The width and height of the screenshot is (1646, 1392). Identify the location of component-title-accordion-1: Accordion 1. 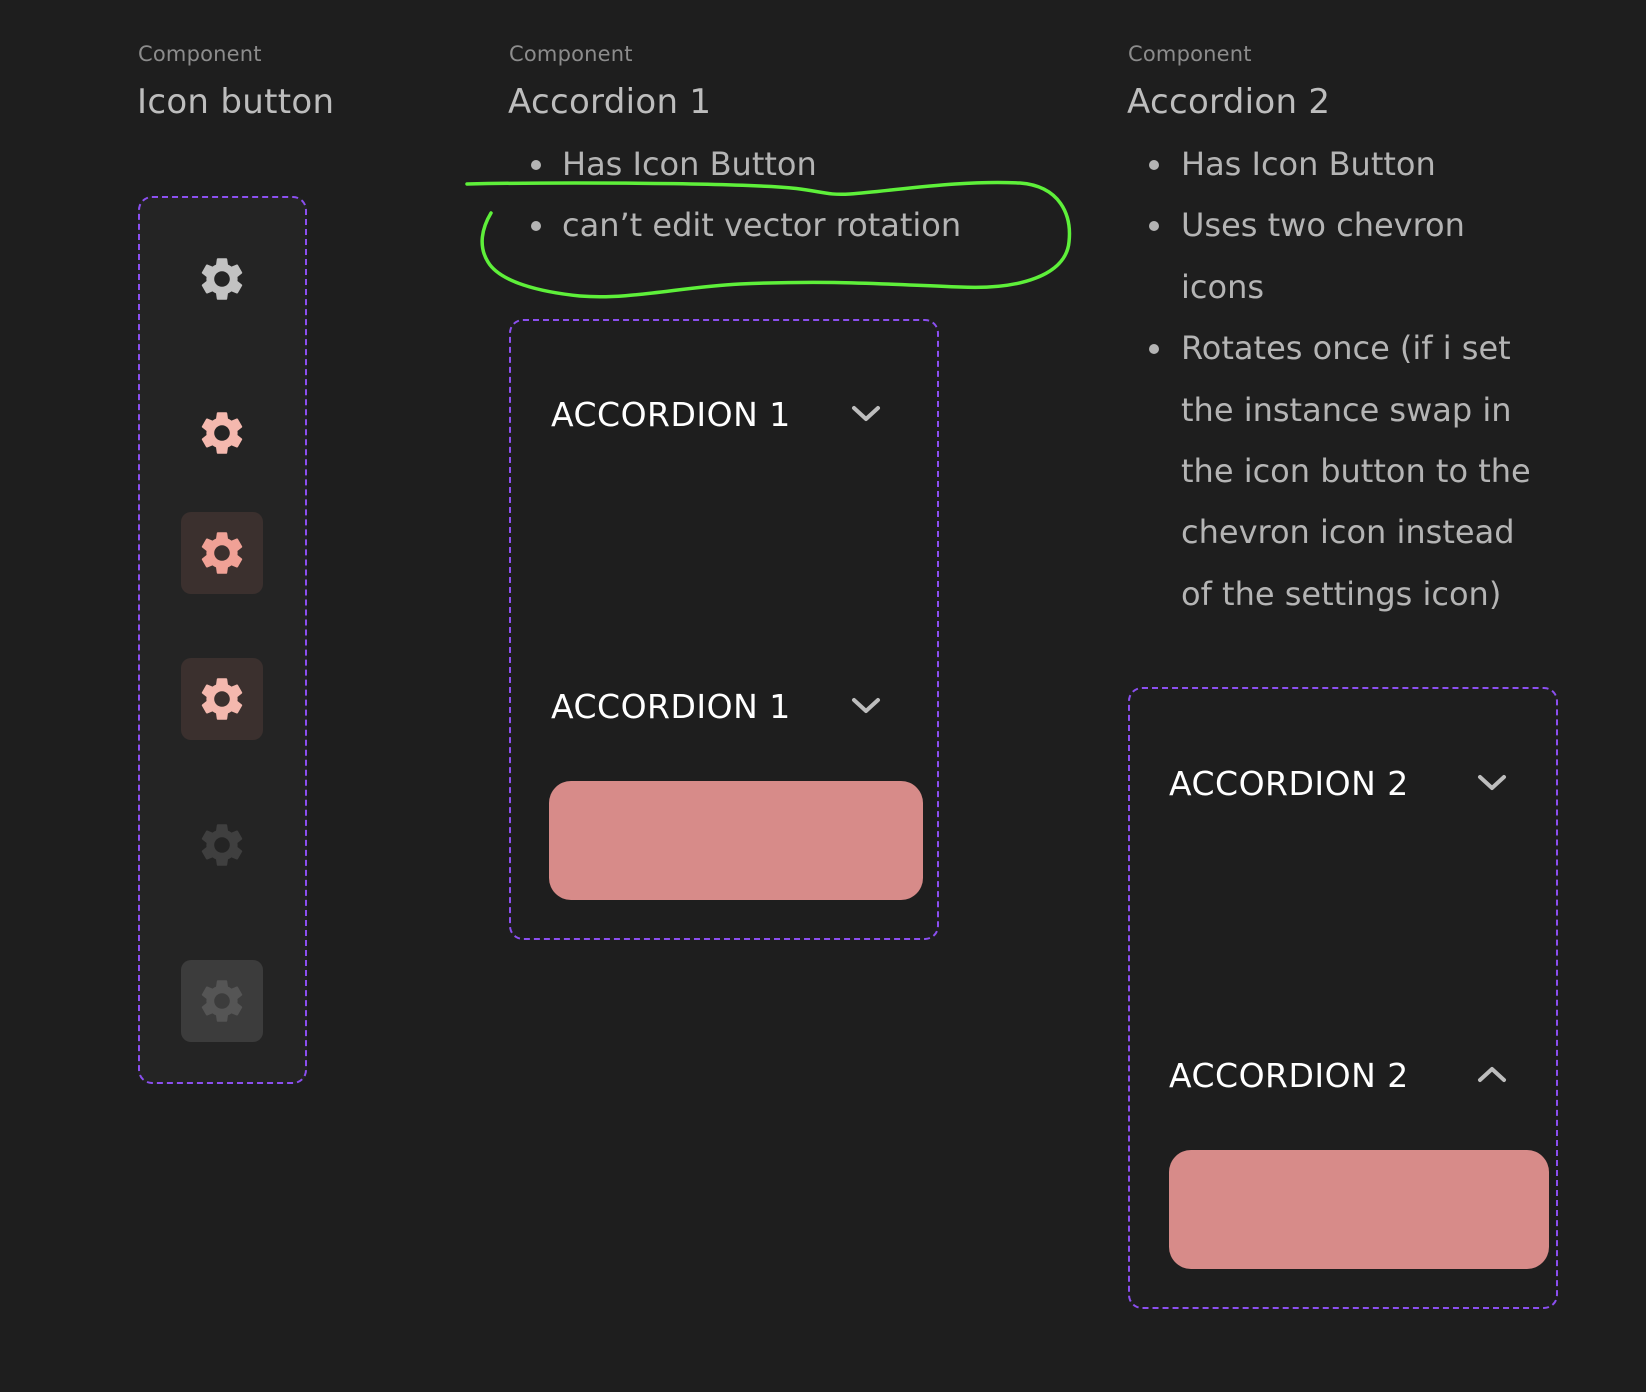
(609, 102).